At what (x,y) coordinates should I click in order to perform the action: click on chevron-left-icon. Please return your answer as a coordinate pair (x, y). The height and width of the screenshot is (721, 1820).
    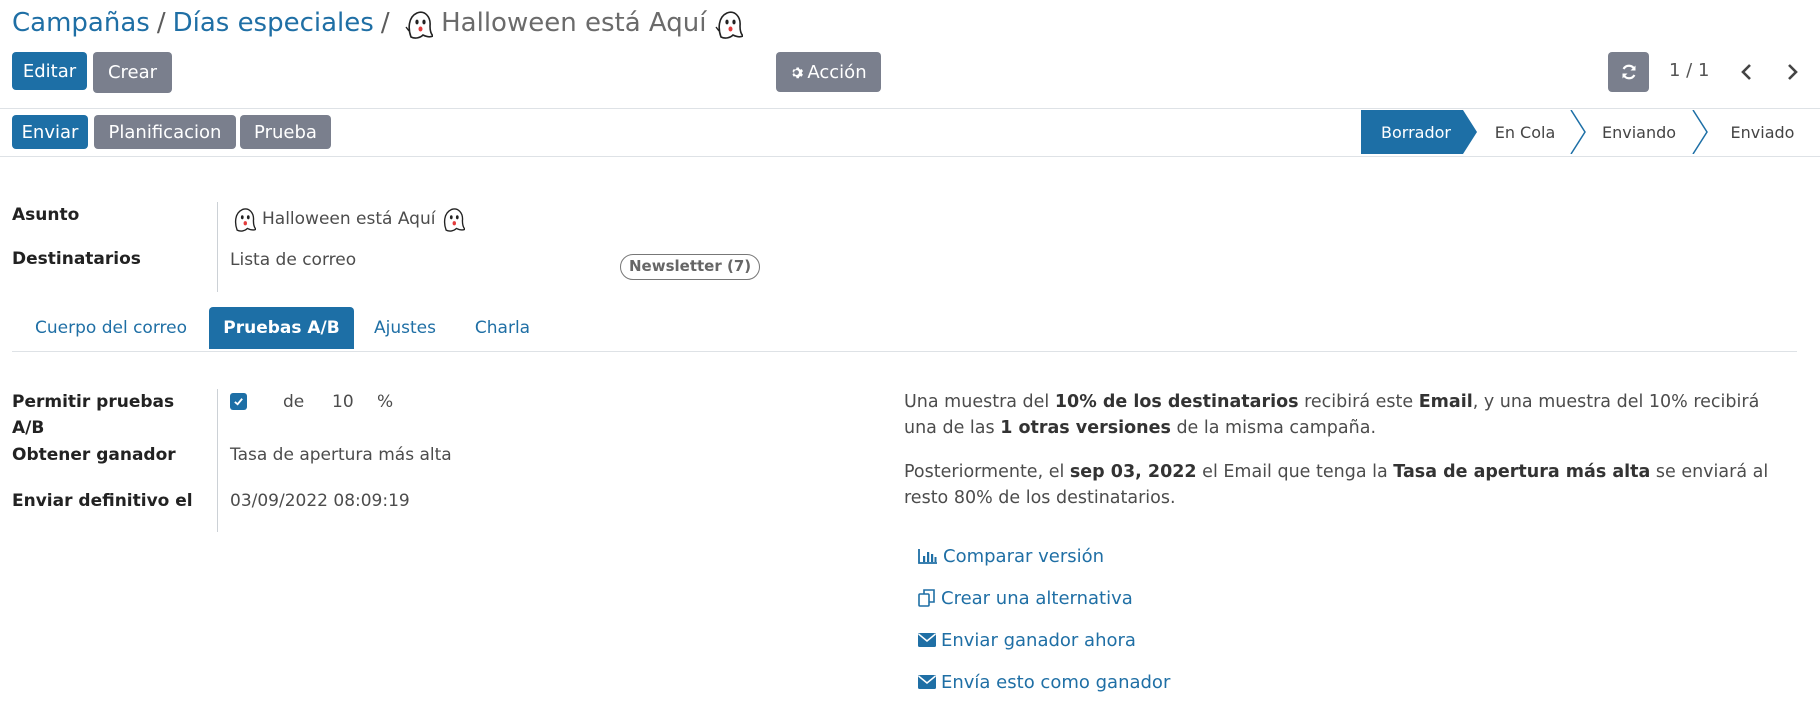
    Looking at the image, I should click on (1747, 72).